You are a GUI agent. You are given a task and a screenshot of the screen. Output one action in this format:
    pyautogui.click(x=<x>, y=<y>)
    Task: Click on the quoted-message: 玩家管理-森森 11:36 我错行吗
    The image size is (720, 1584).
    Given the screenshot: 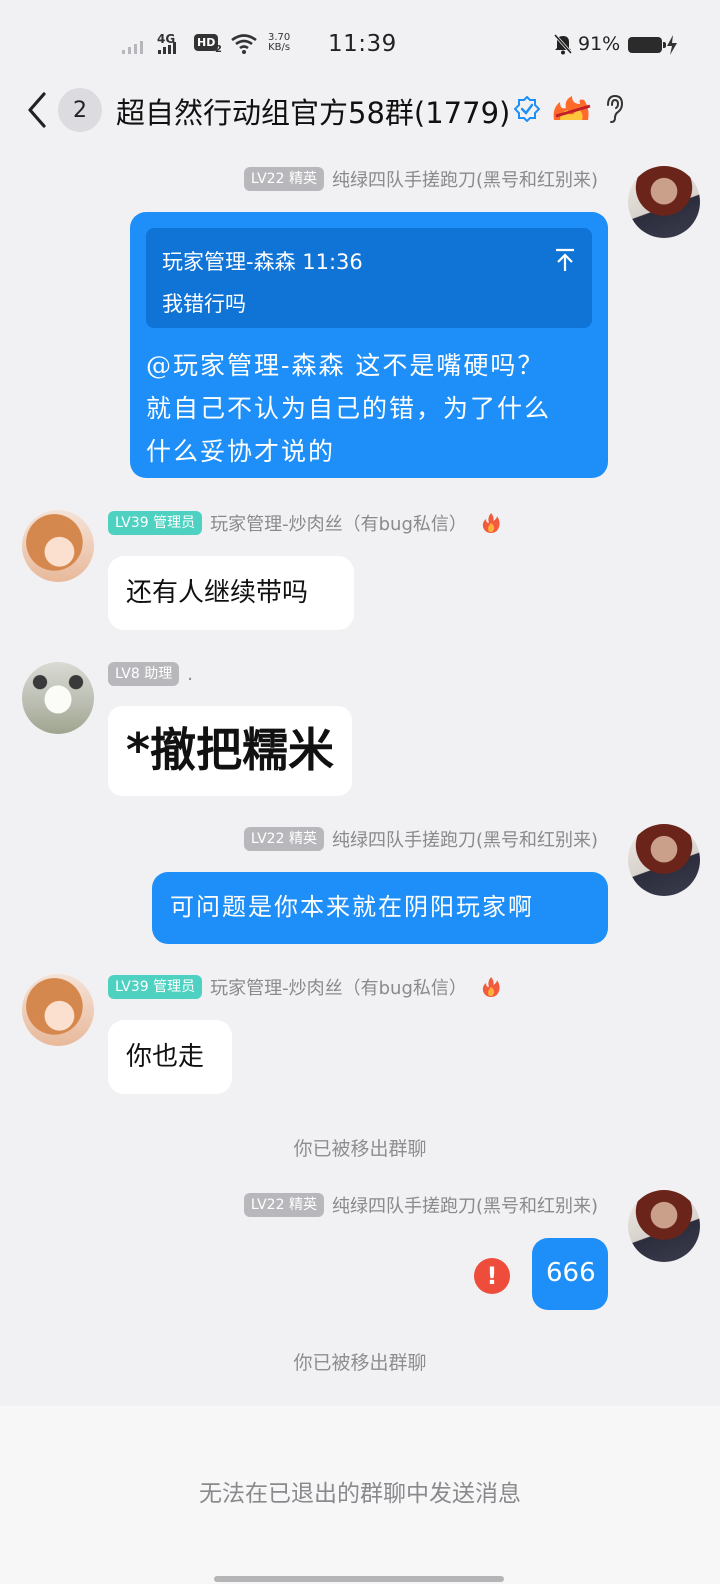 What is the action you would take?
    pyautogui.click(x=369, y=278)
    